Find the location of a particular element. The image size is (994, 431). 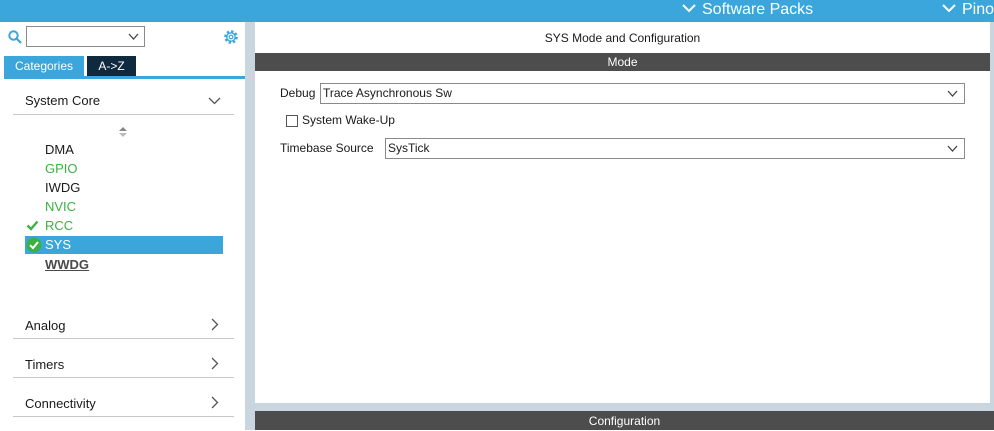

gear-icon is located at coordinates (231, 37).